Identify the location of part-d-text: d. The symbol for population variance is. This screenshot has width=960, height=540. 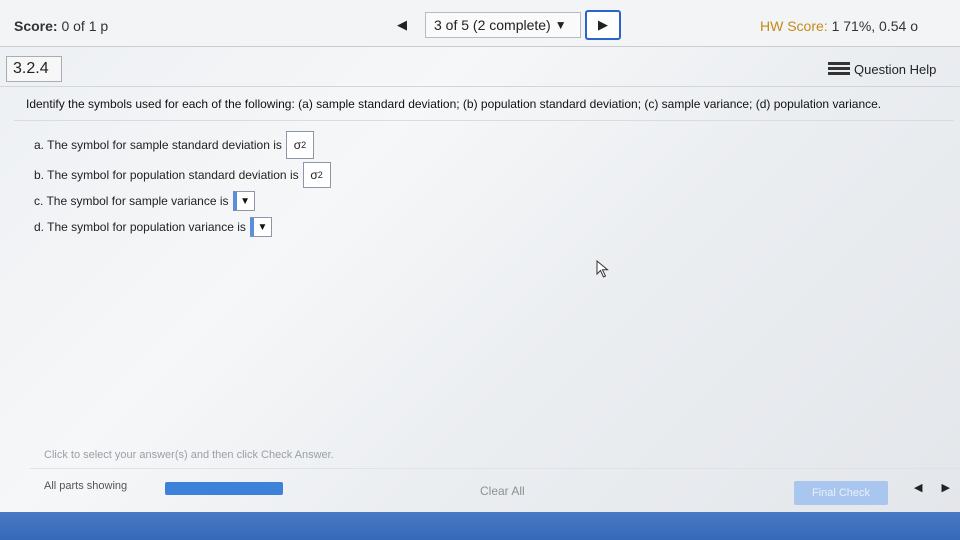
(140, 227).